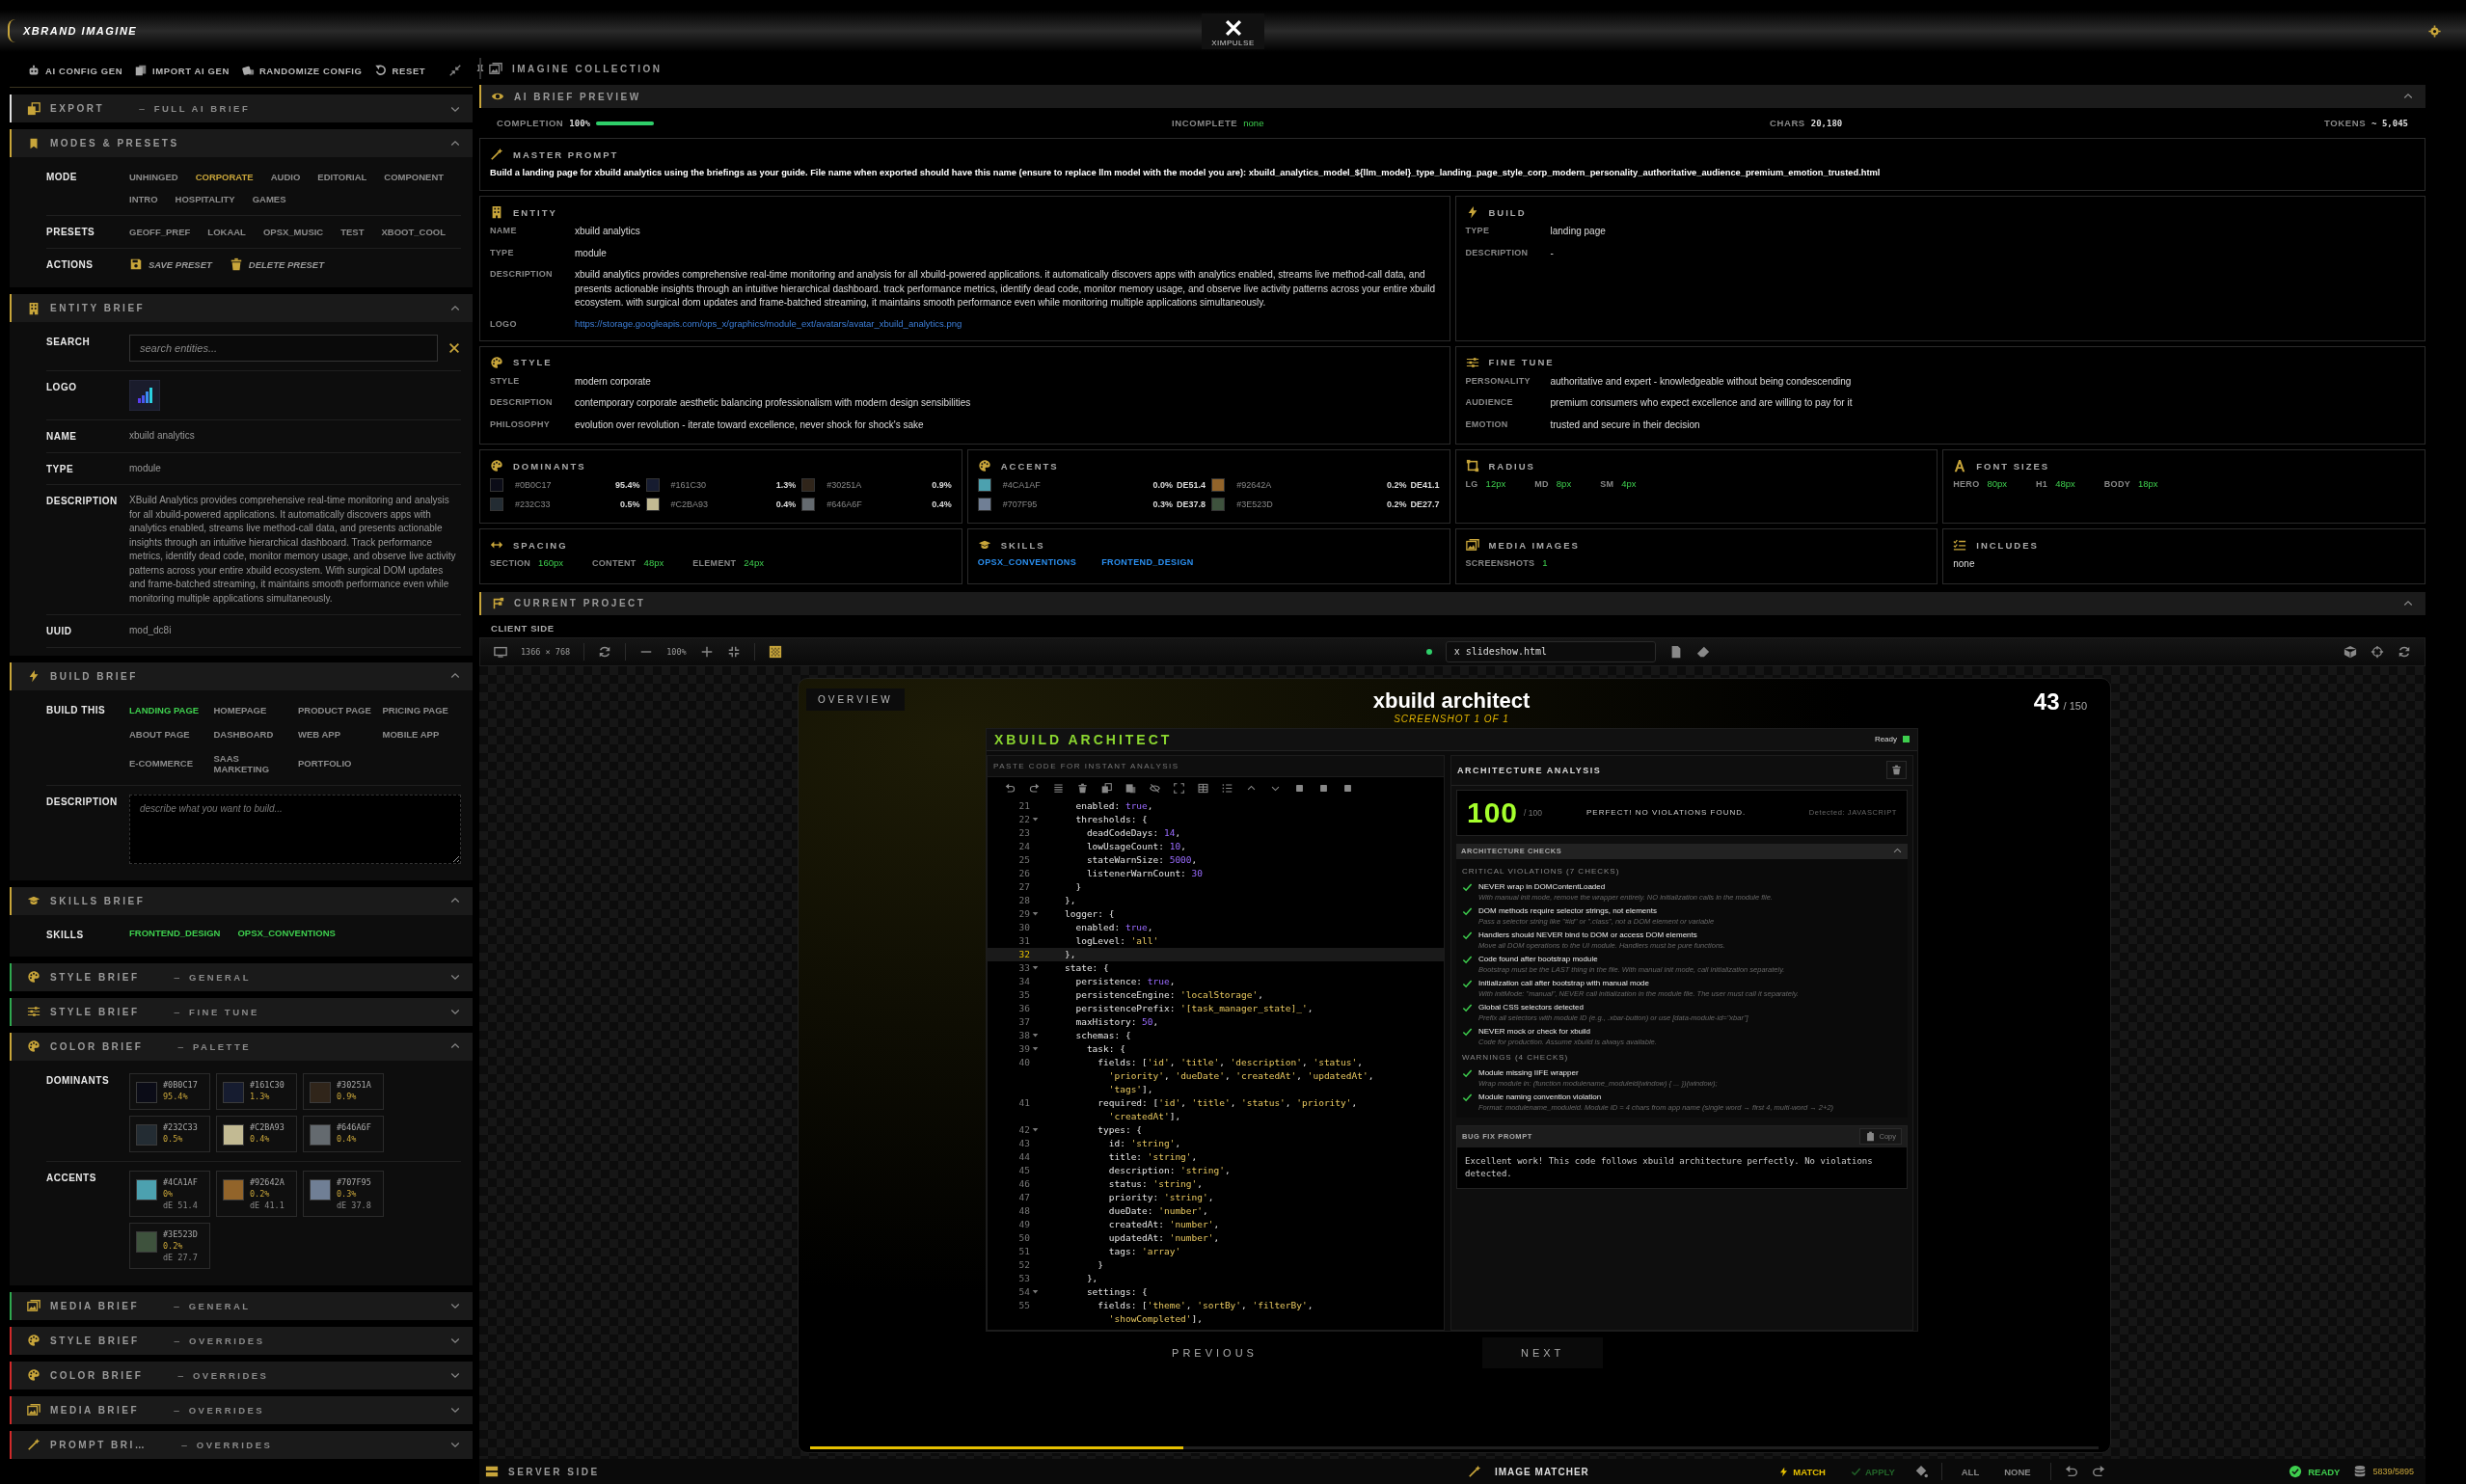 The image size is (2466, 1484). I want to click on mode-option: HOSPITALITY, so click(205, 199).